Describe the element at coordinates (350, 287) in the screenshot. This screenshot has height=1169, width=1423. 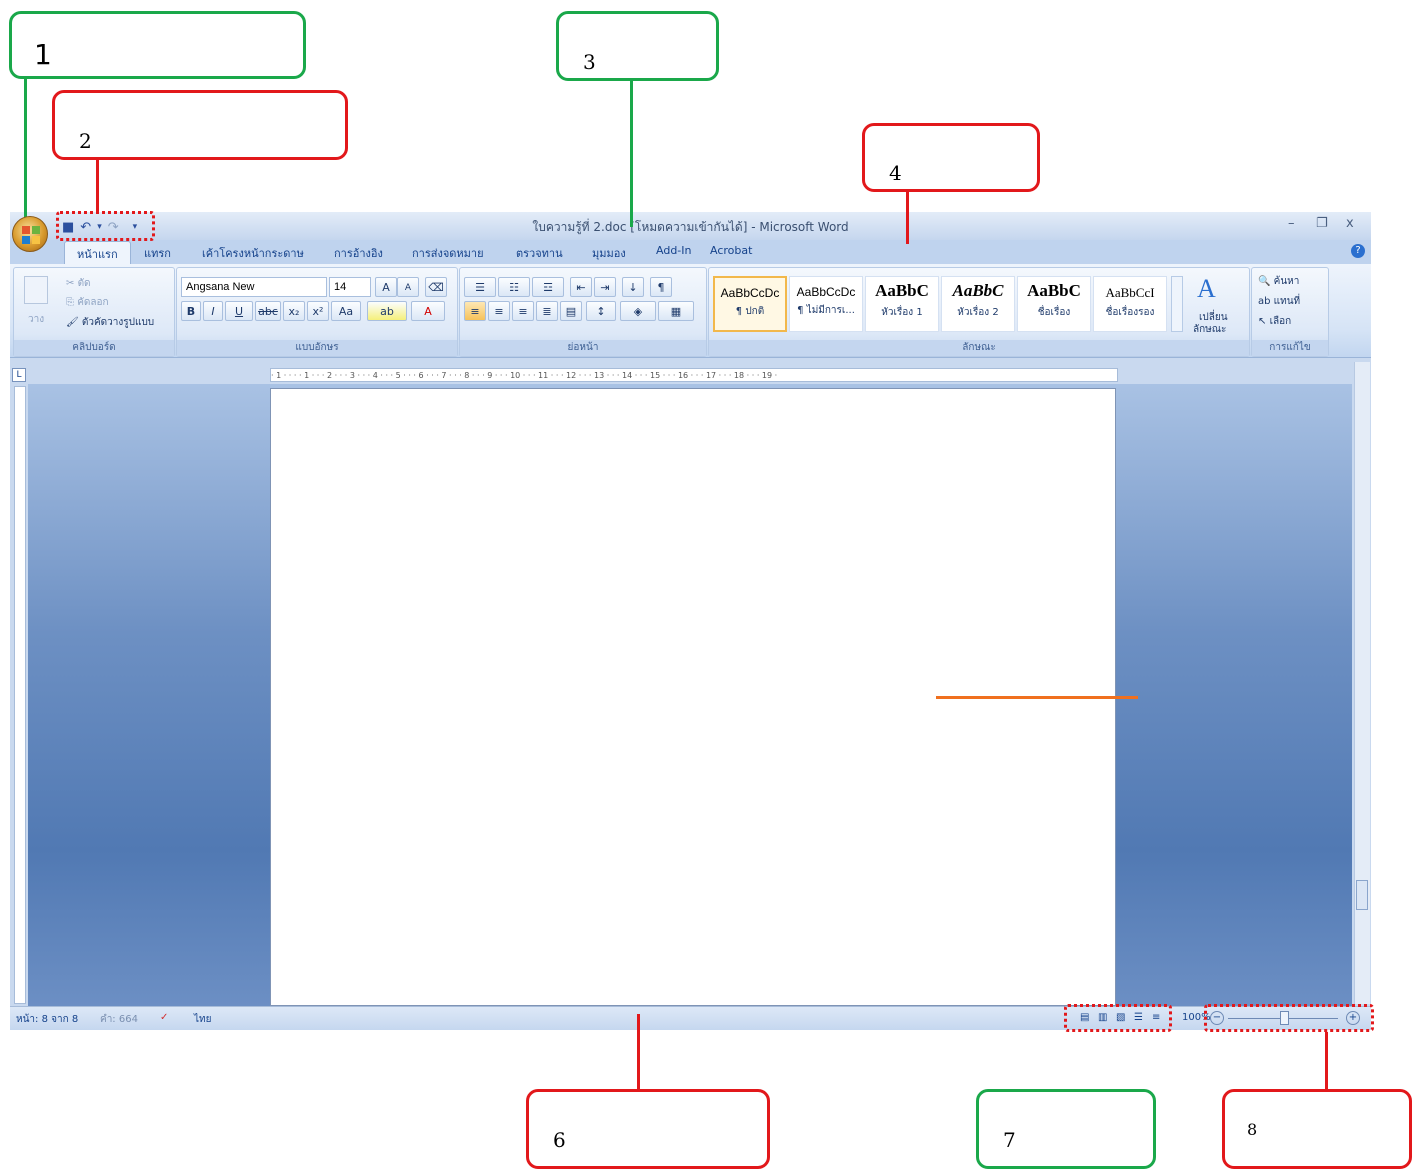
I see `font-size-combo: 14` at that location.